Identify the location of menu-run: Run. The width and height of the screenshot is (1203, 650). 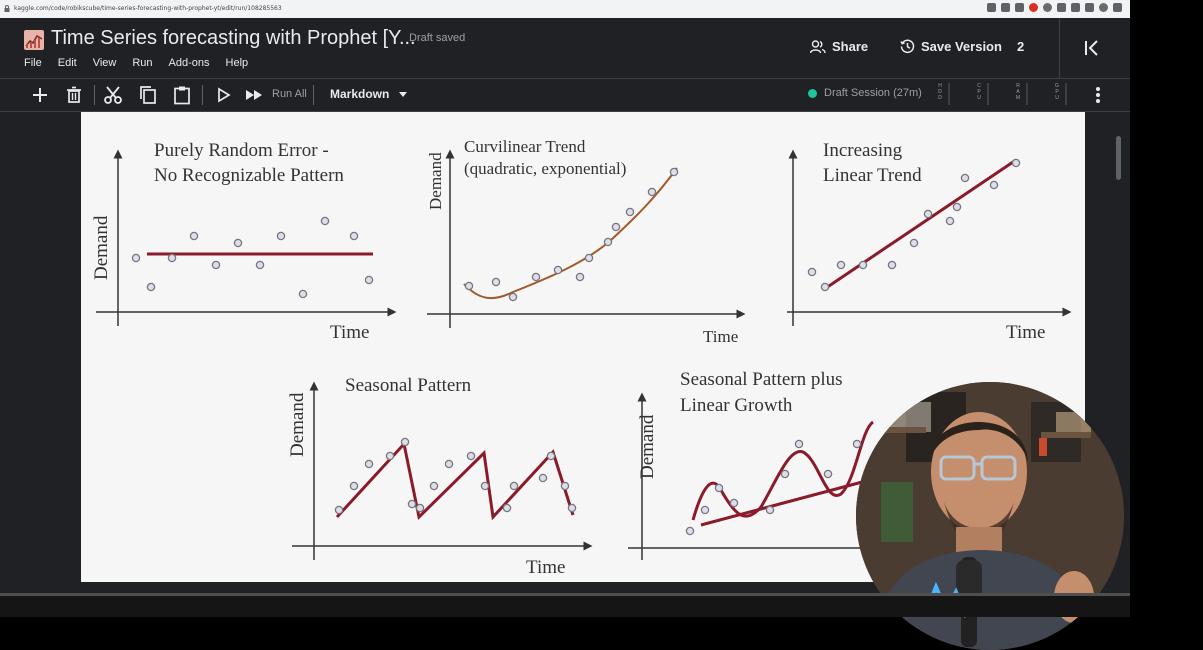
(142, 63).